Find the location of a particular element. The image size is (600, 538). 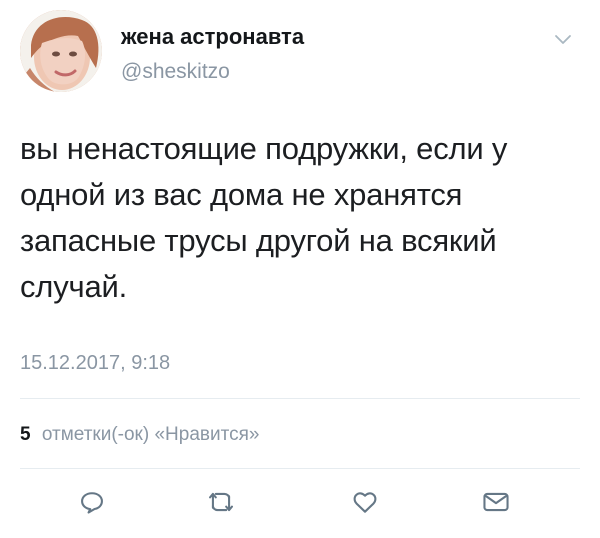

retweet-icon is located at coordinates (221, 502).